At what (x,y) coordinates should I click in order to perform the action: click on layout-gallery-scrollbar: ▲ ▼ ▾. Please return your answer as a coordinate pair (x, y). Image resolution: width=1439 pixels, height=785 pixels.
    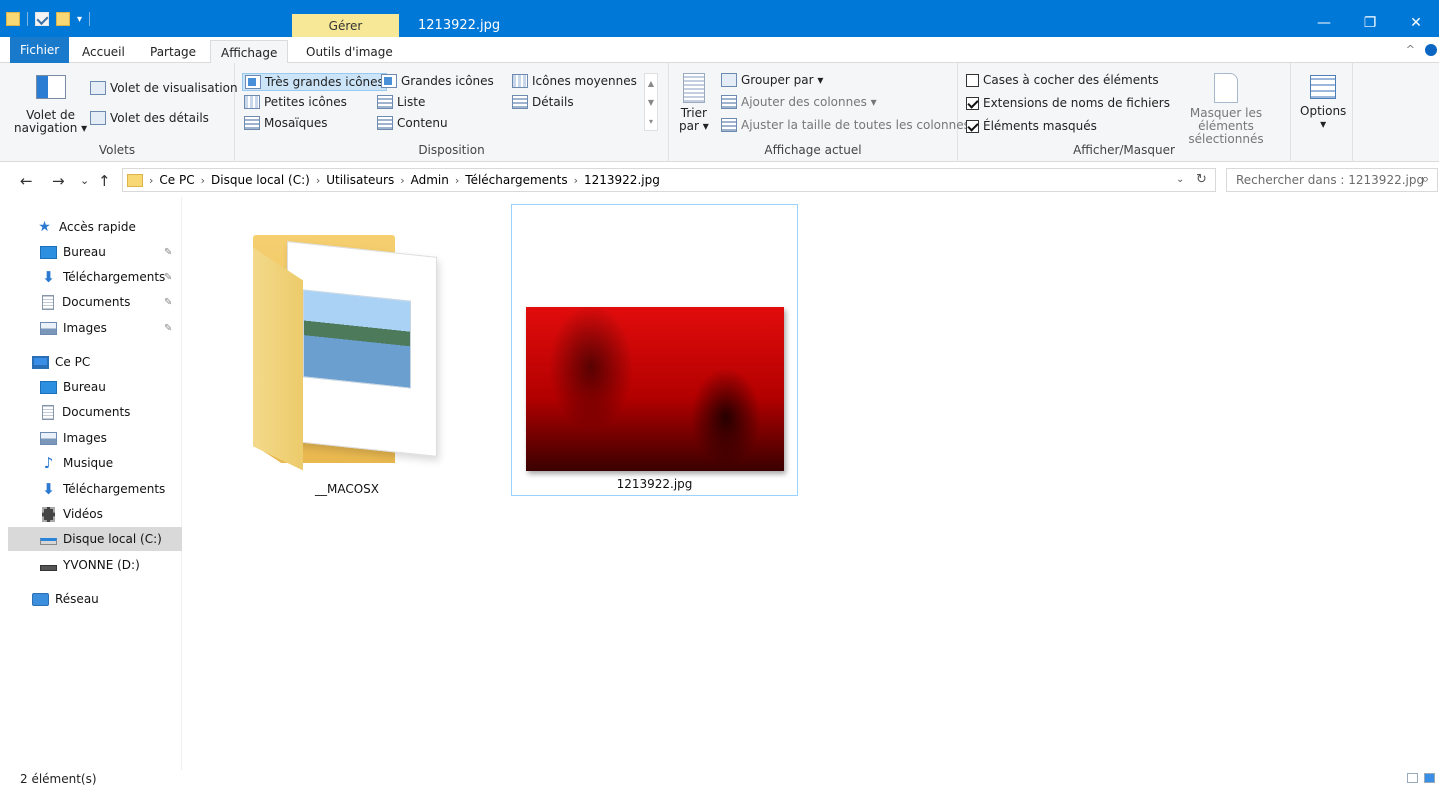
    Looking at the image, I should click on (651, 102).